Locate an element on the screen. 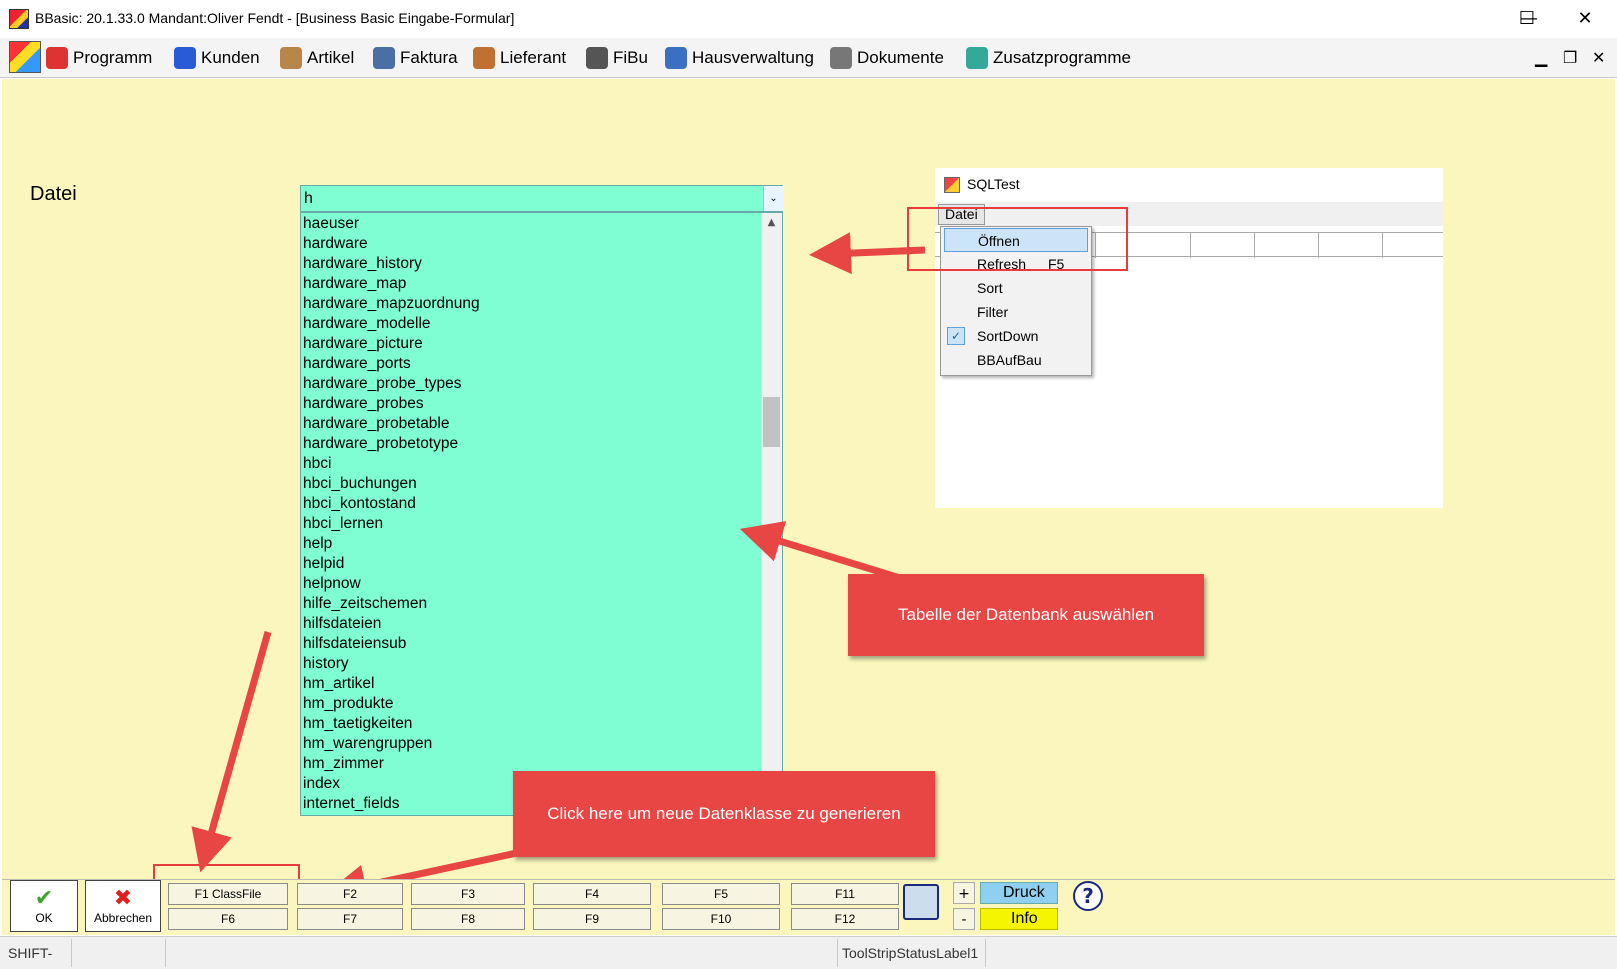 This screenshot has height=969, width=1617. menu-item-label: Lieferant is located at coordinates (533, 57).